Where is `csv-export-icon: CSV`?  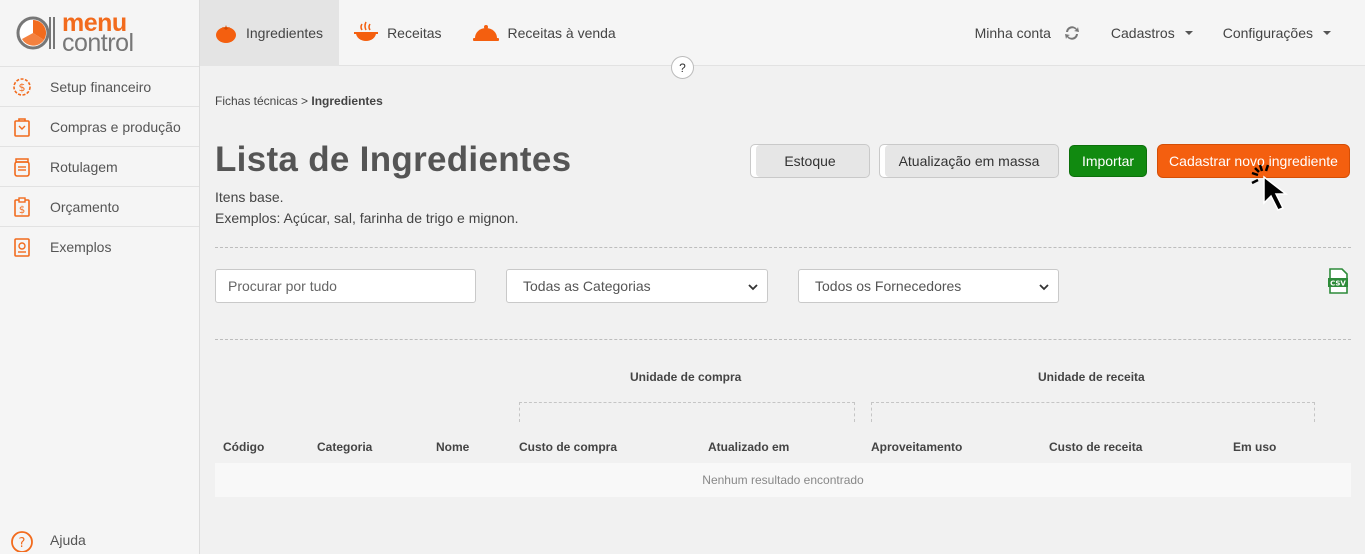 csv-export-icon: CSV is located at coordinates (1338, 281).